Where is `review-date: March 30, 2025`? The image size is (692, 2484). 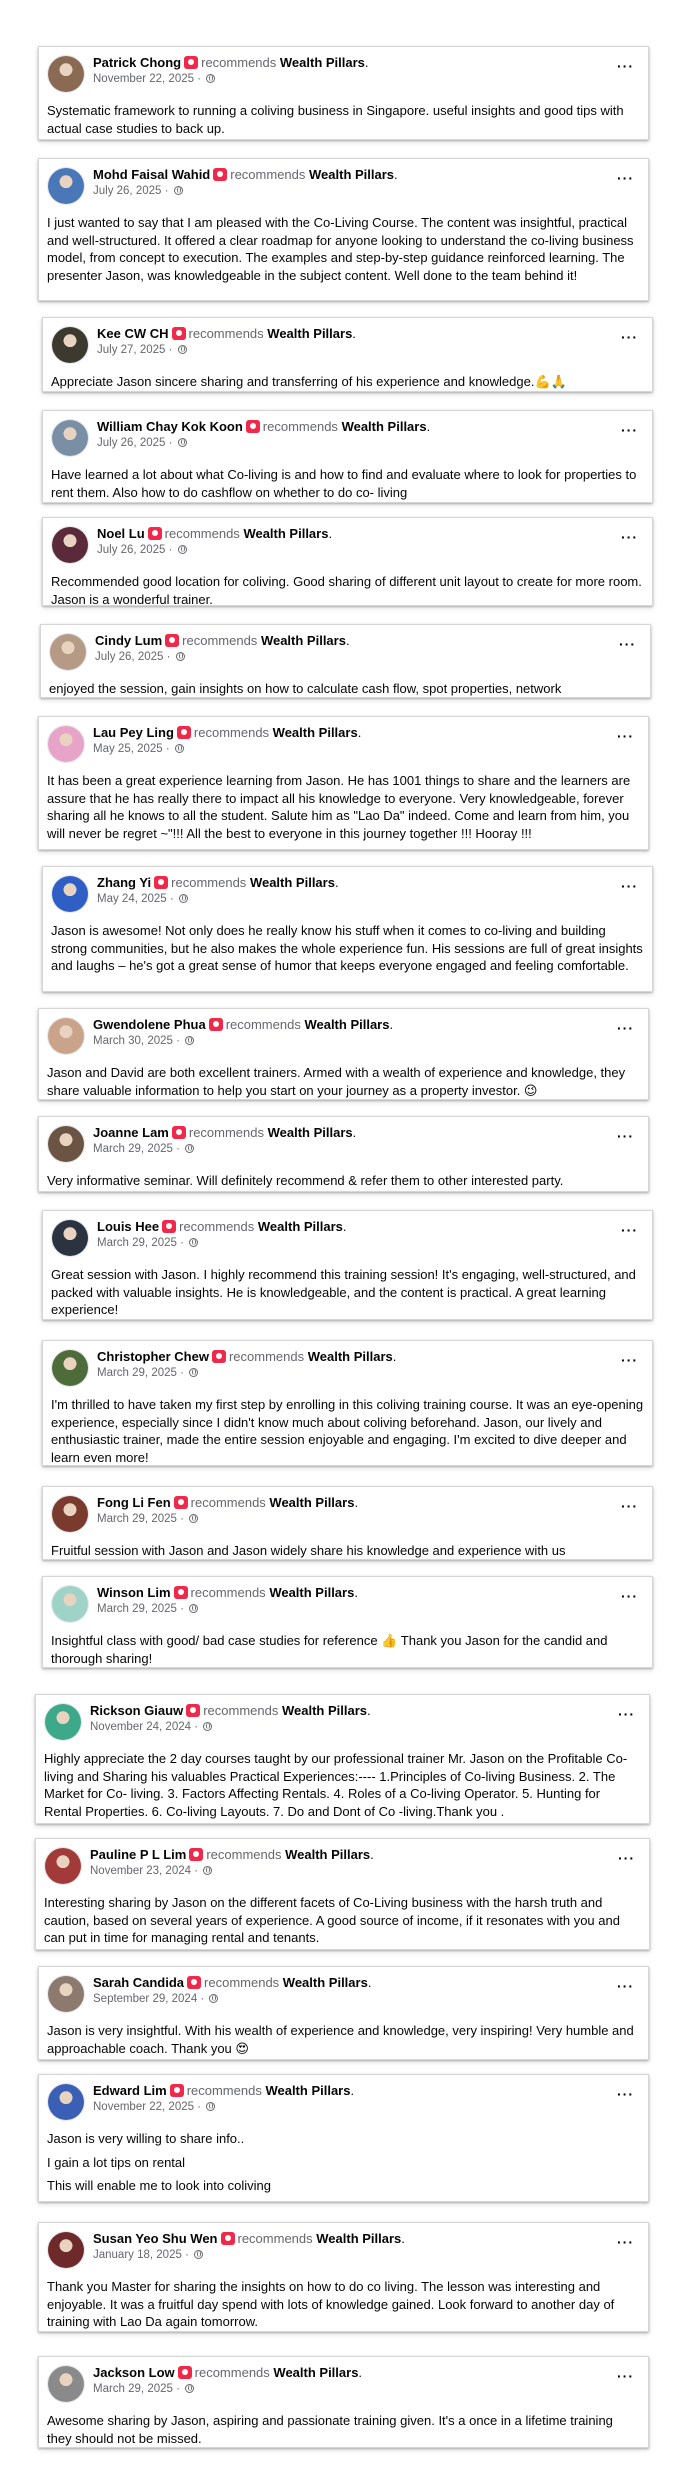
review-date: March 30, 2025 is located at coordinates (133, 1041).